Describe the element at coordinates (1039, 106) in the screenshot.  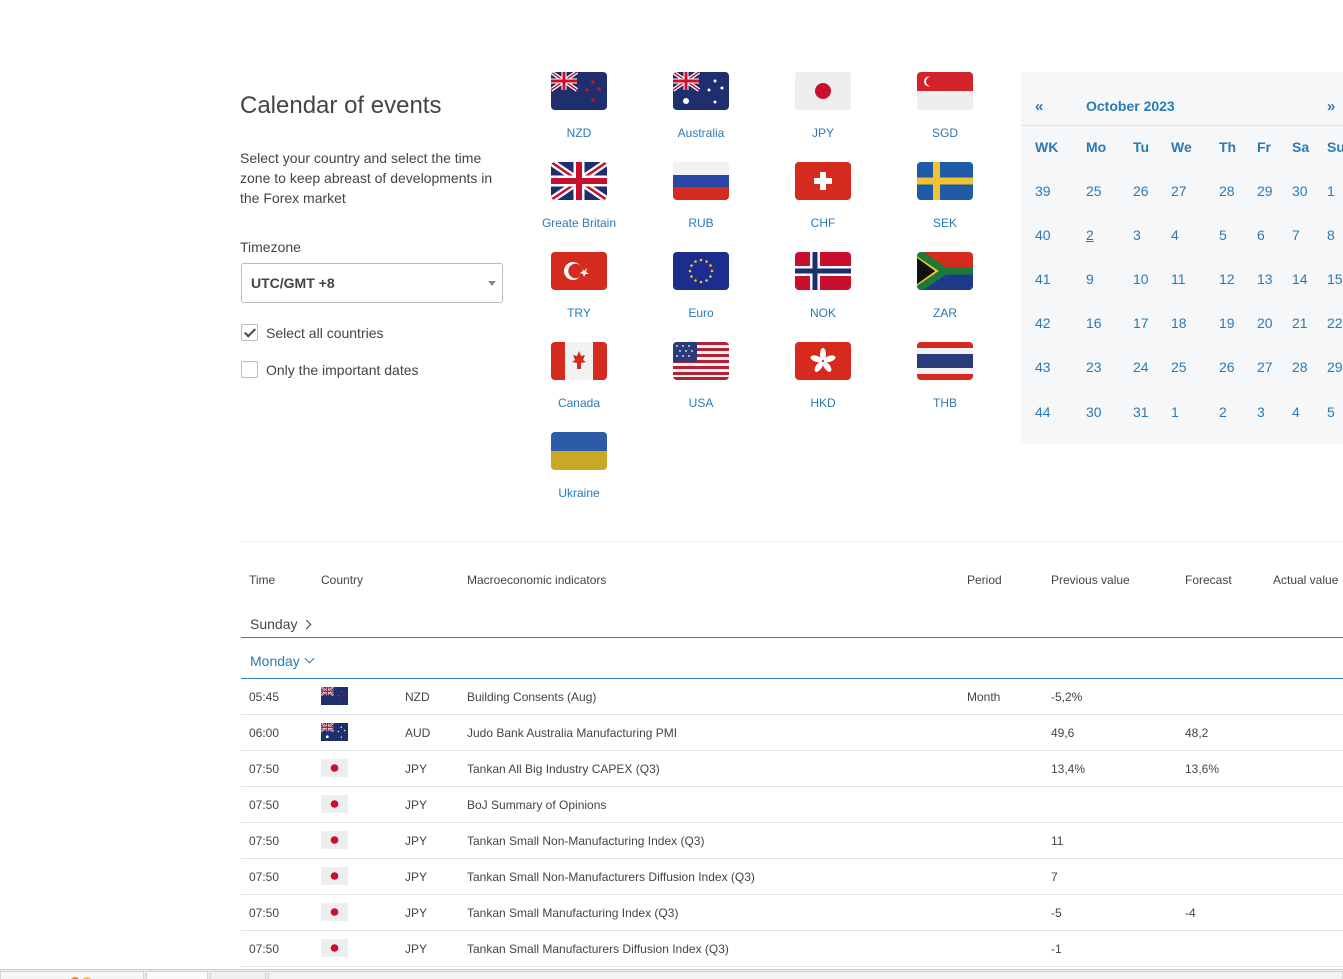
I see `calendar-prev-button: «` at that location.